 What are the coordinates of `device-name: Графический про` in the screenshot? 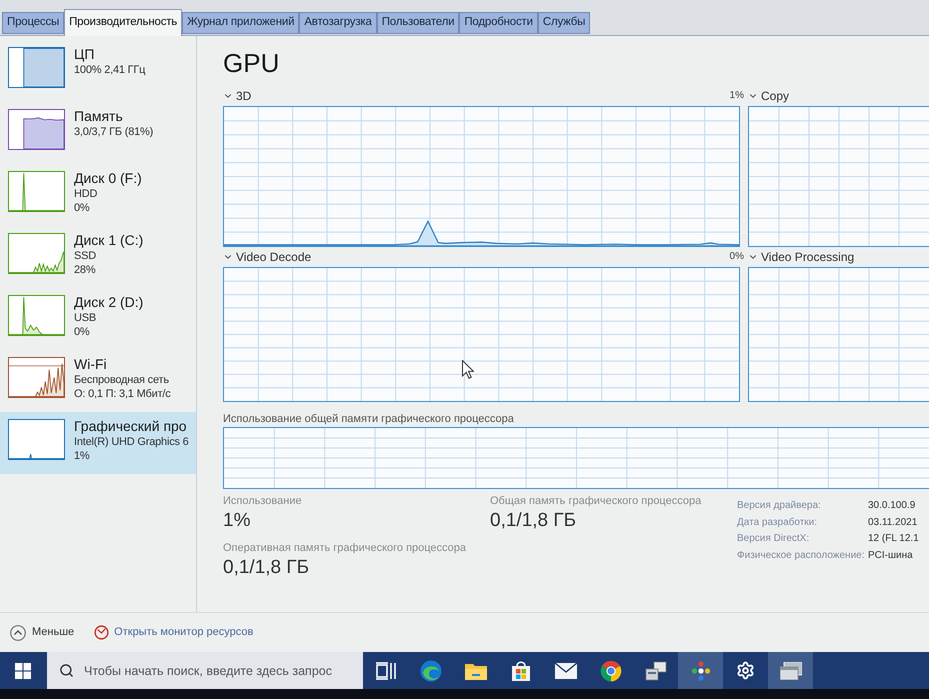 It's located at (131, 426).